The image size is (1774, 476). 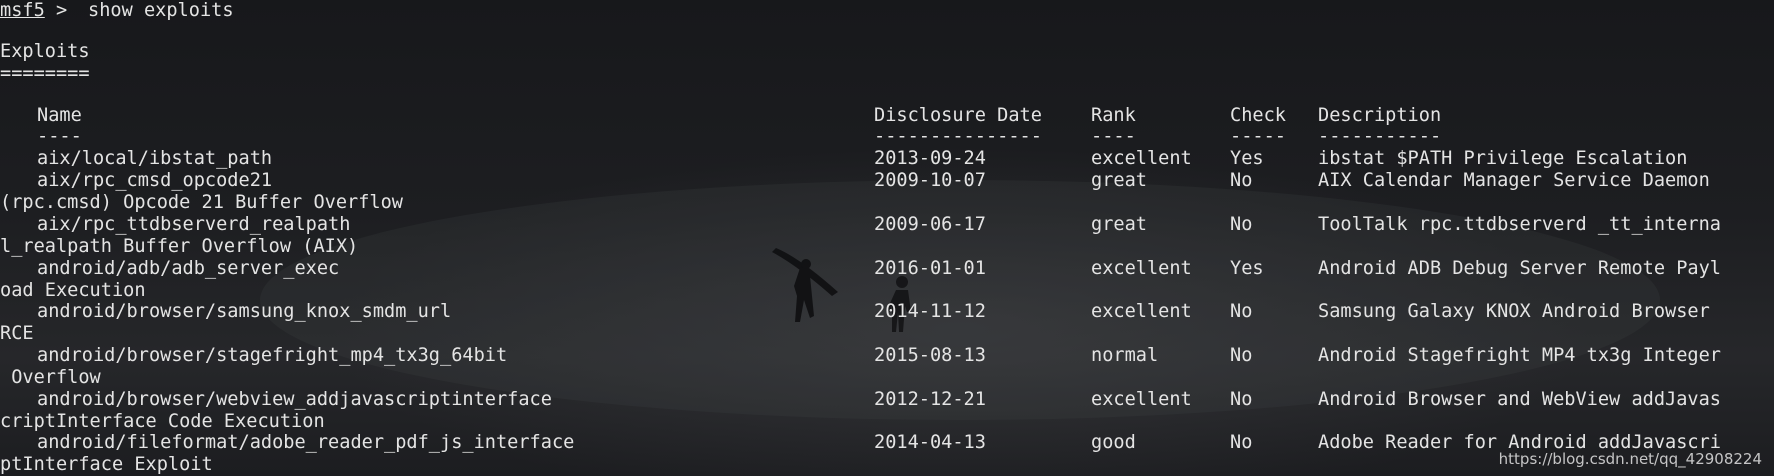 I want to click on wrapped-line: (rpc.cmsd) Opcode 21 Buffer Overflow, so click(x=887, y=203).